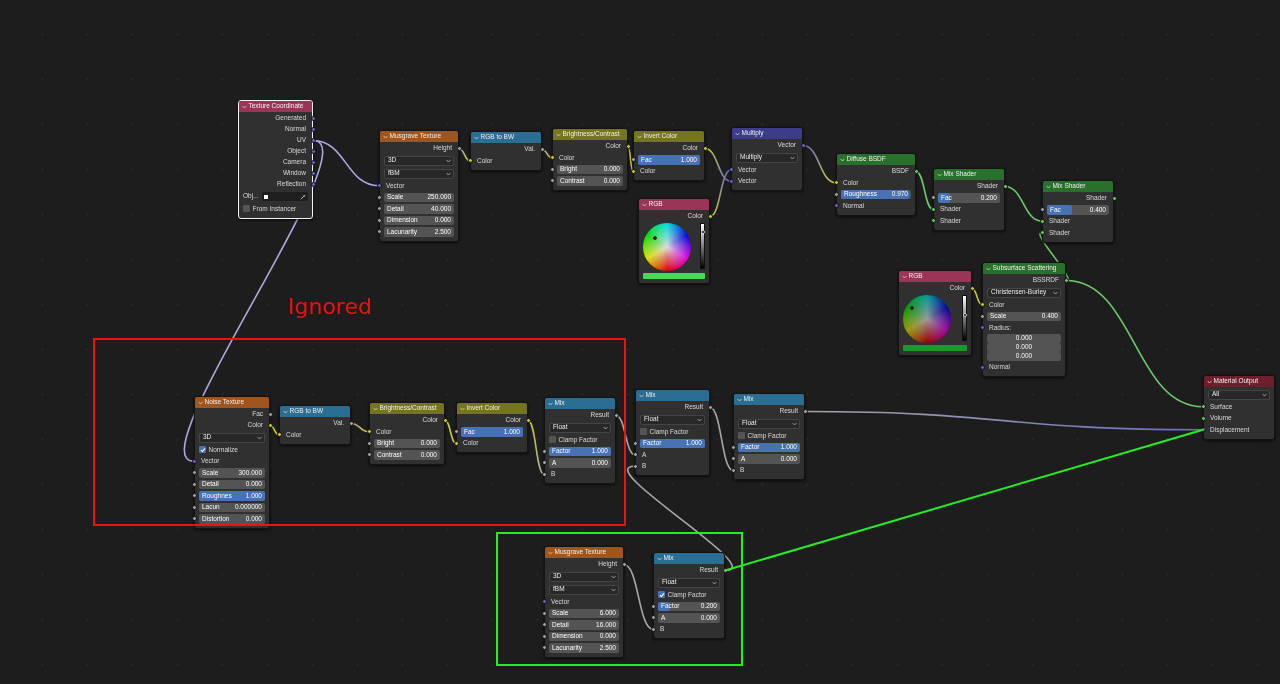 Image resolution: width=1280 pixels, height=684 pixels. Describe the element at coordinates (303, 196) in the screenshot. I see `eyedropper-icon` at that location.